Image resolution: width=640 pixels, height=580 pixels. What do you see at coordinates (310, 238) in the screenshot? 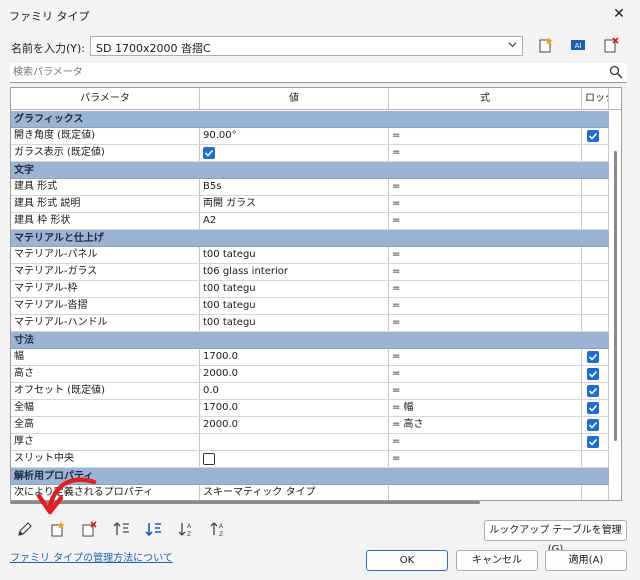
I see `group-header: マテリアルと仕上げ` at bounding box center [310, 238].